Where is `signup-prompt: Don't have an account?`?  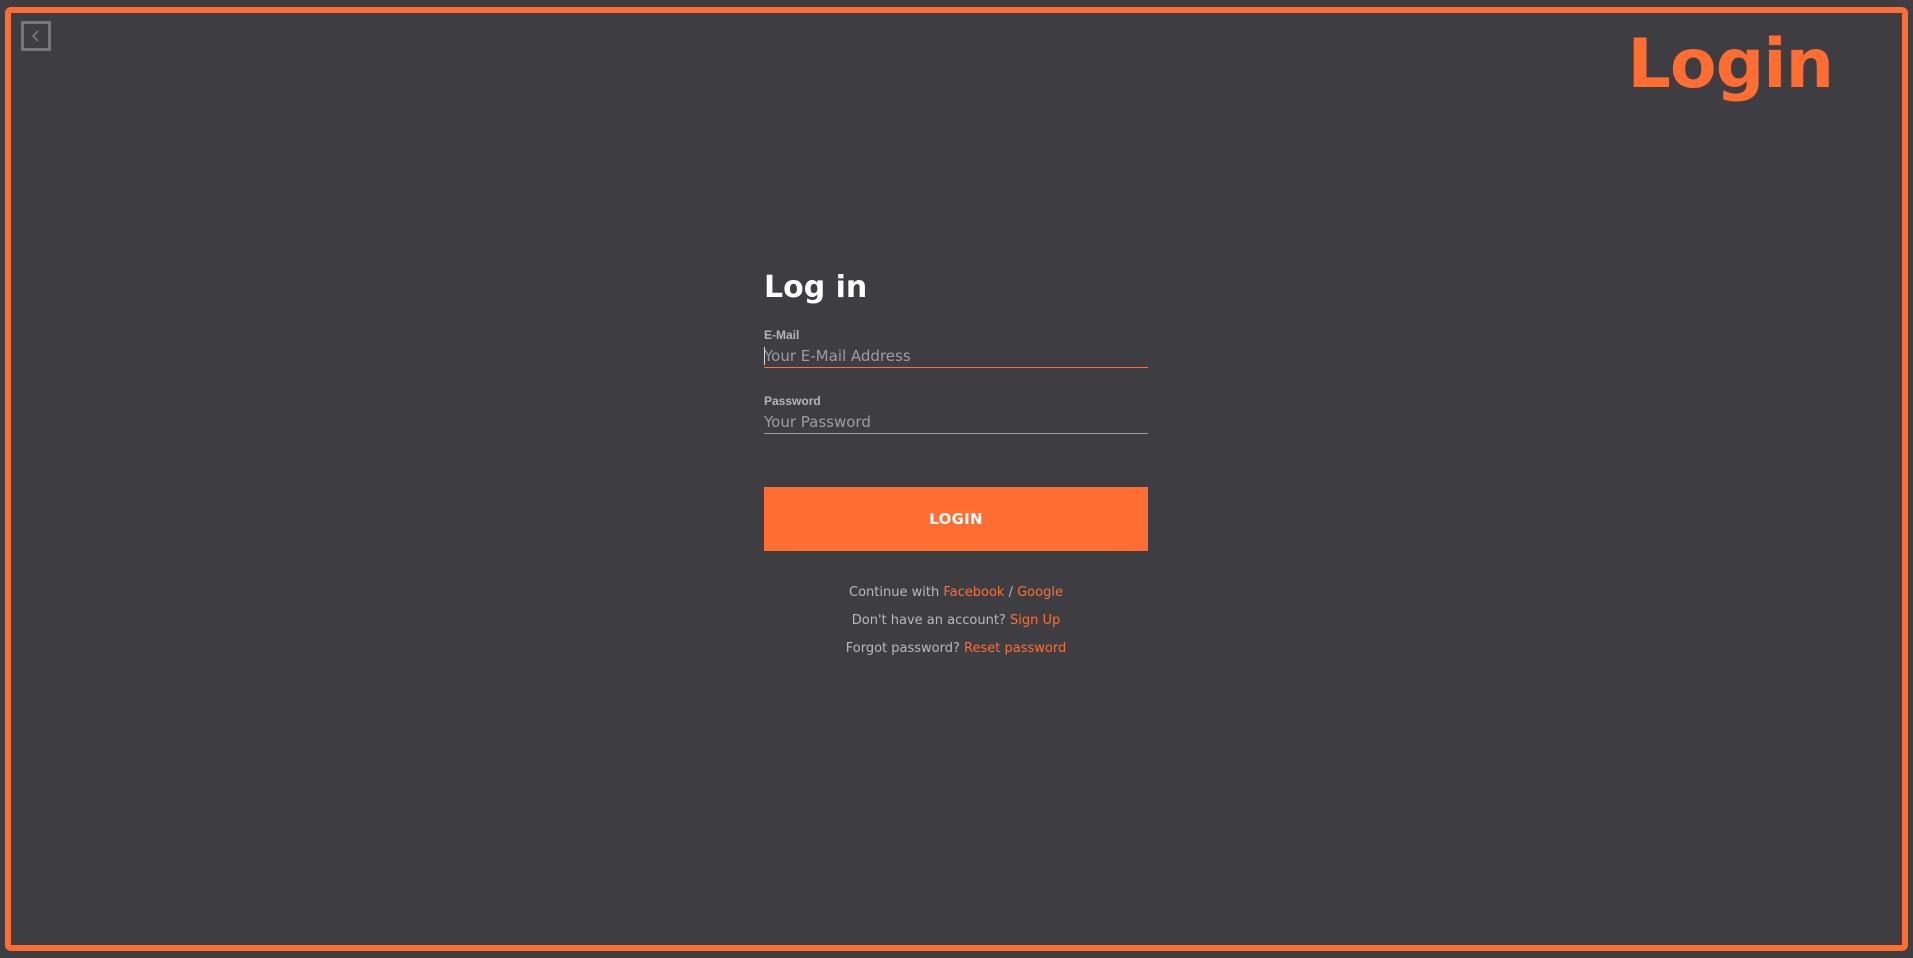 signup-prompt: Don't have an account? is located at coordinates (928, 620).